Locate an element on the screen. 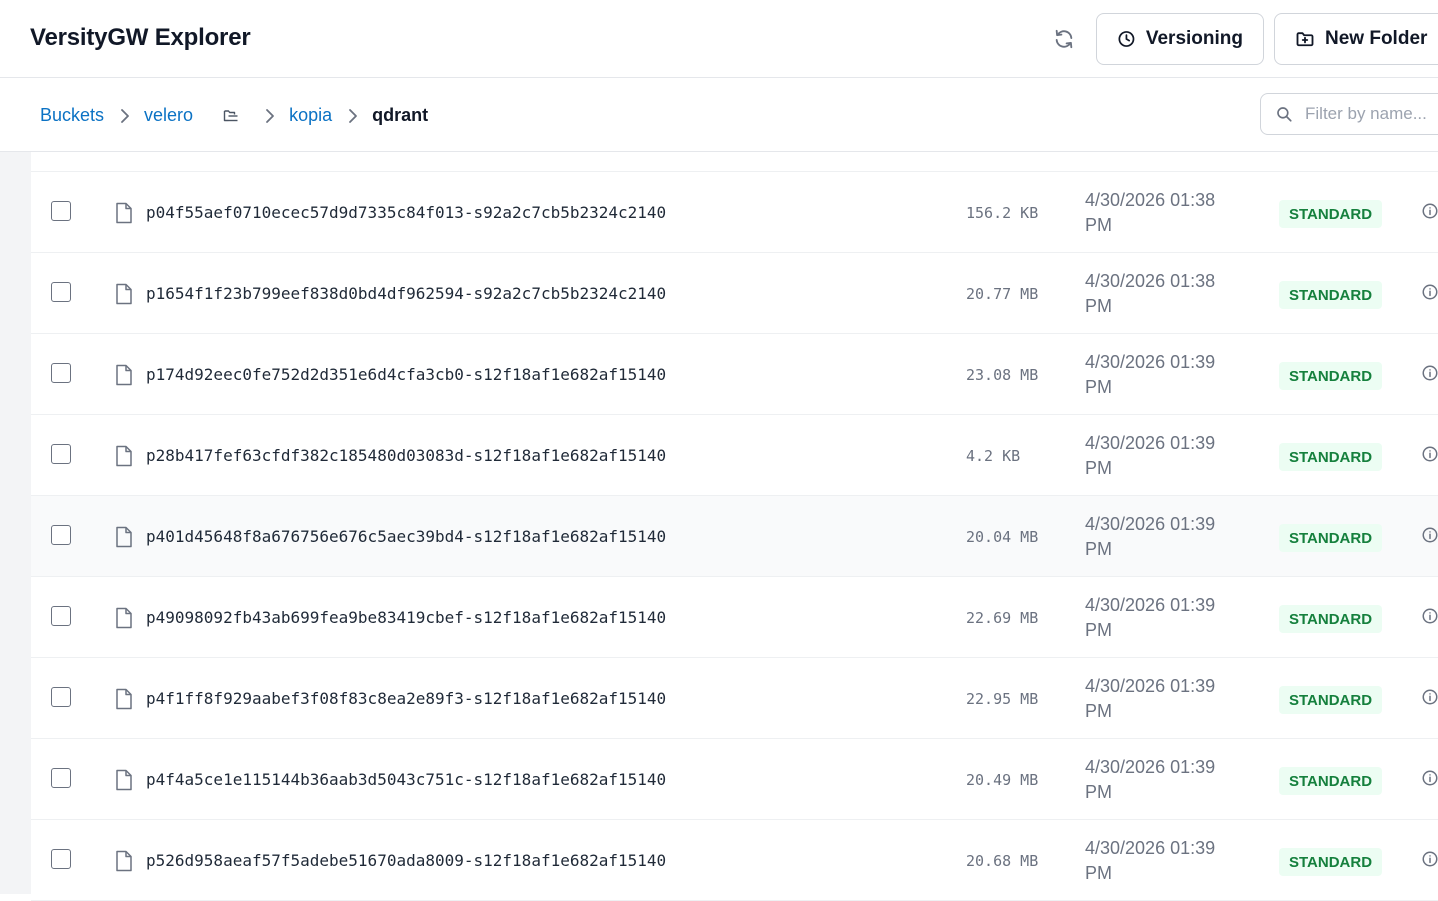 This screenshot has width=1438, height=901. app-header: VersityGW Explorer Versioning New Folder is located at coordinates (719, 39).